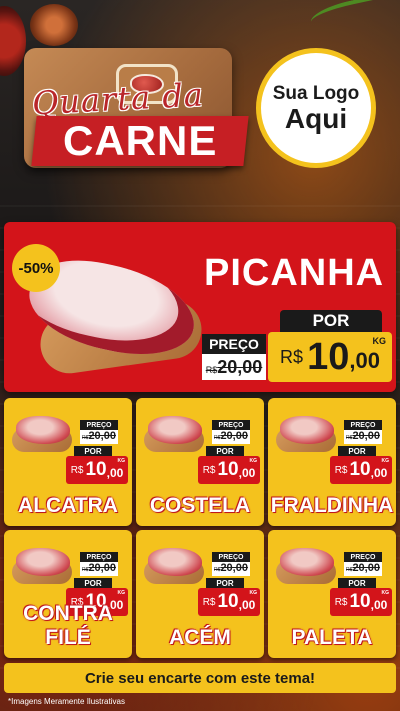  I want to click on title-banner: CARNE, so click(140, 141).